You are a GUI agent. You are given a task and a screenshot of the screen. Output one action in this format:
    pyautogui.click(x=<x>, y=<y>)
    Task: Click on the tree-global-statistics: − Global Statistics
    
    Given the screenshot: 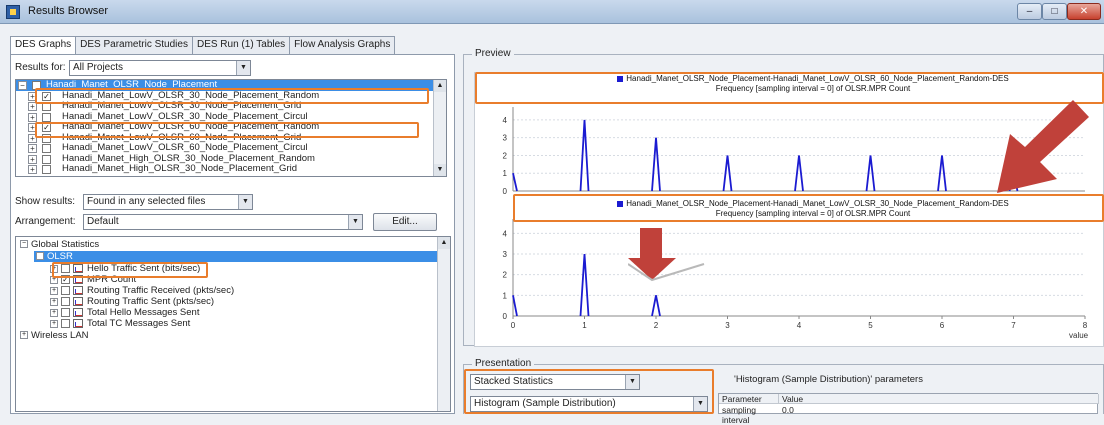 What is the action you would take?
    pyautogui.click(x=59, y=245)
    